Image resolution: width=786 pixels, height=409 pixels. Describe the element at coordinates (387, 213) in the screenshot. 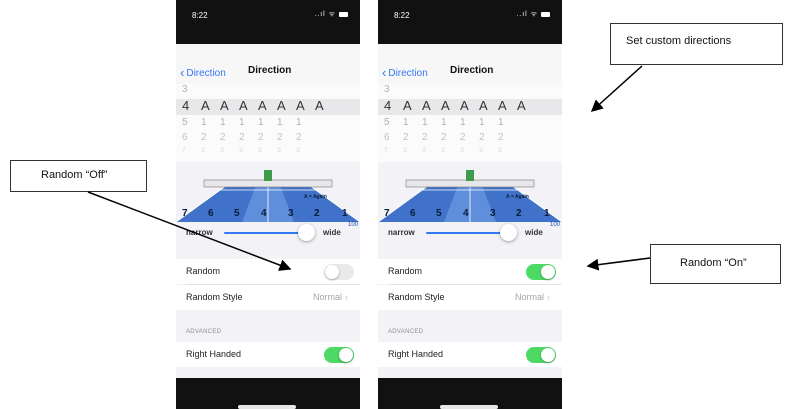

I see `zone-label: 7` at that location.